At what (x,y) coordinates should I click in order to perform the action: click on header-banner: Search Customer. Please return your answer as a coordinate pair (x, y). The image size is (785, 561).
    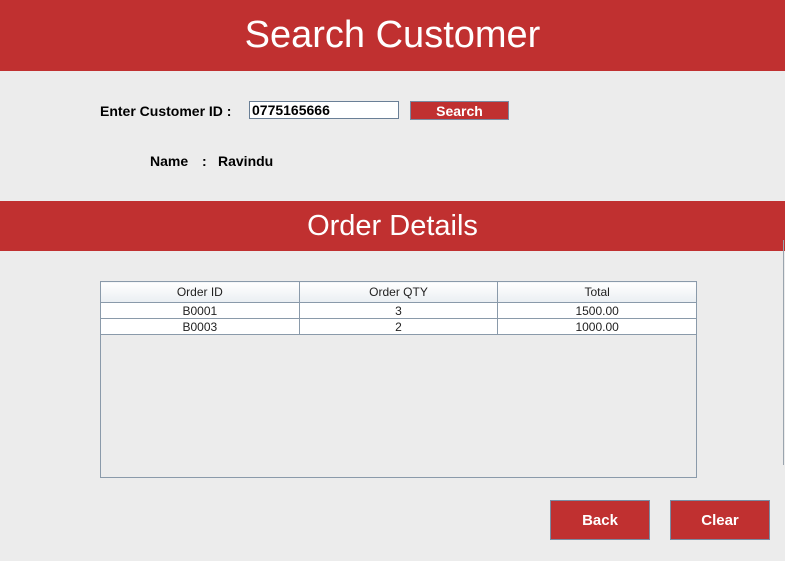
    Looking at the image, I should click on (392, 35).